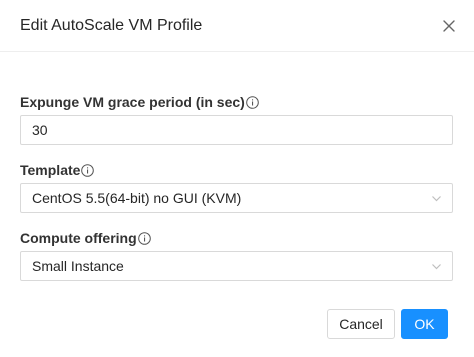  Describe the element at coordinates (236, 266) in the screenshot. I see `compute-offering-select: Small Instance` at that location.